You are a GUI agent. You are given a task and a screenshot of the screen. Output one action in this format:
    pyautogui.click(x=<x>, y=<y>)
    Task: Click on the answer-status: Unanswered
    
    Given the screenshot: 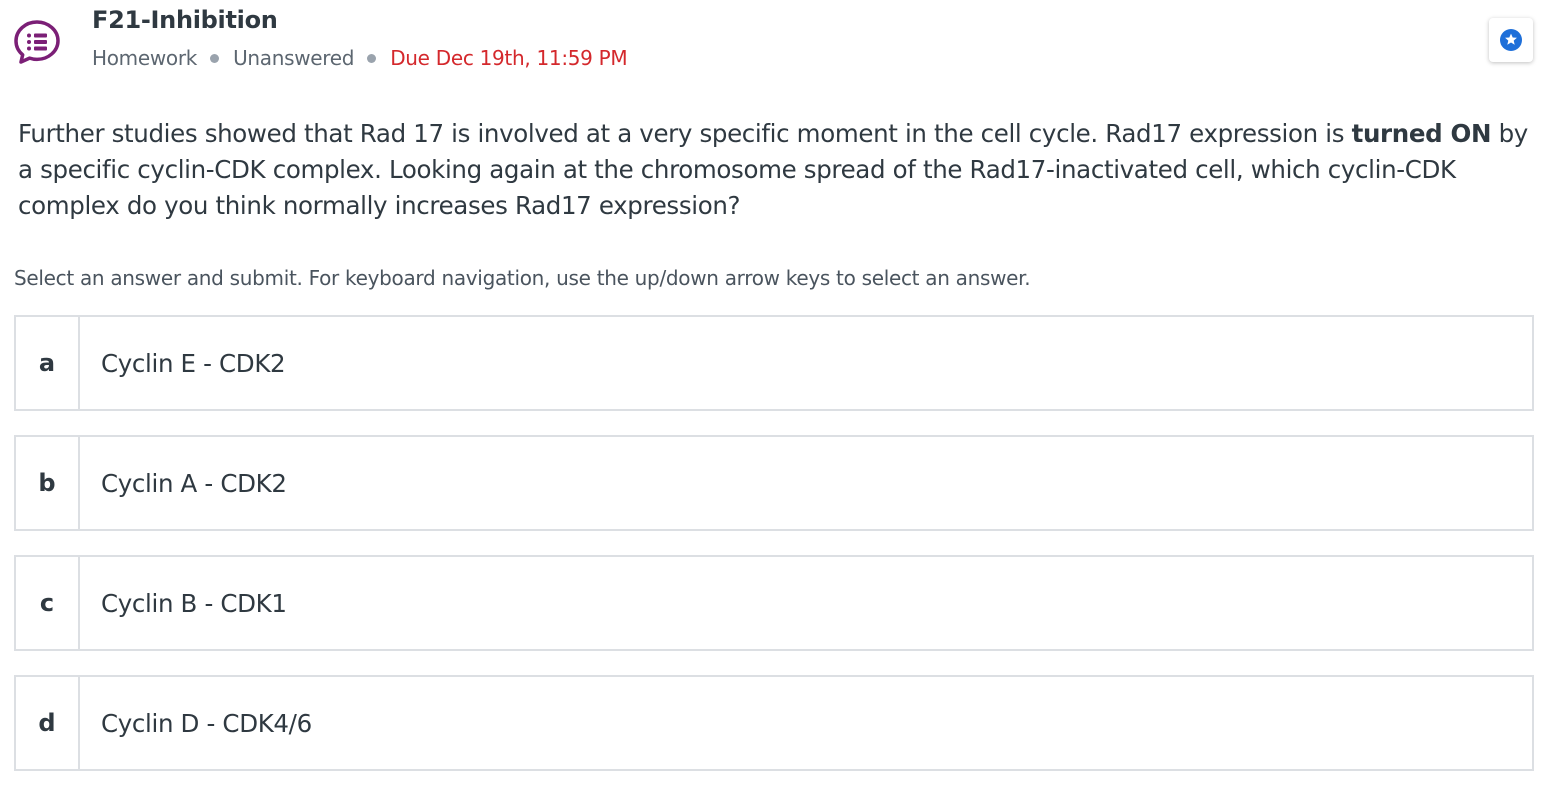 What is the action you would take?
    pyautogui.click(x=294, y=58)
    